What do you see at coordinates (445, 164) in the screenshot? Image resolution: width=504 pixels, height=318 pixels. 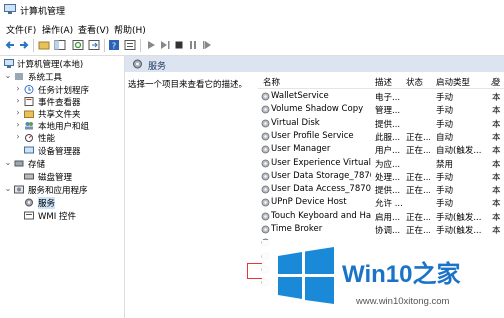 I see `service-startup-type: 禁用` at bounding box center [445, 164].